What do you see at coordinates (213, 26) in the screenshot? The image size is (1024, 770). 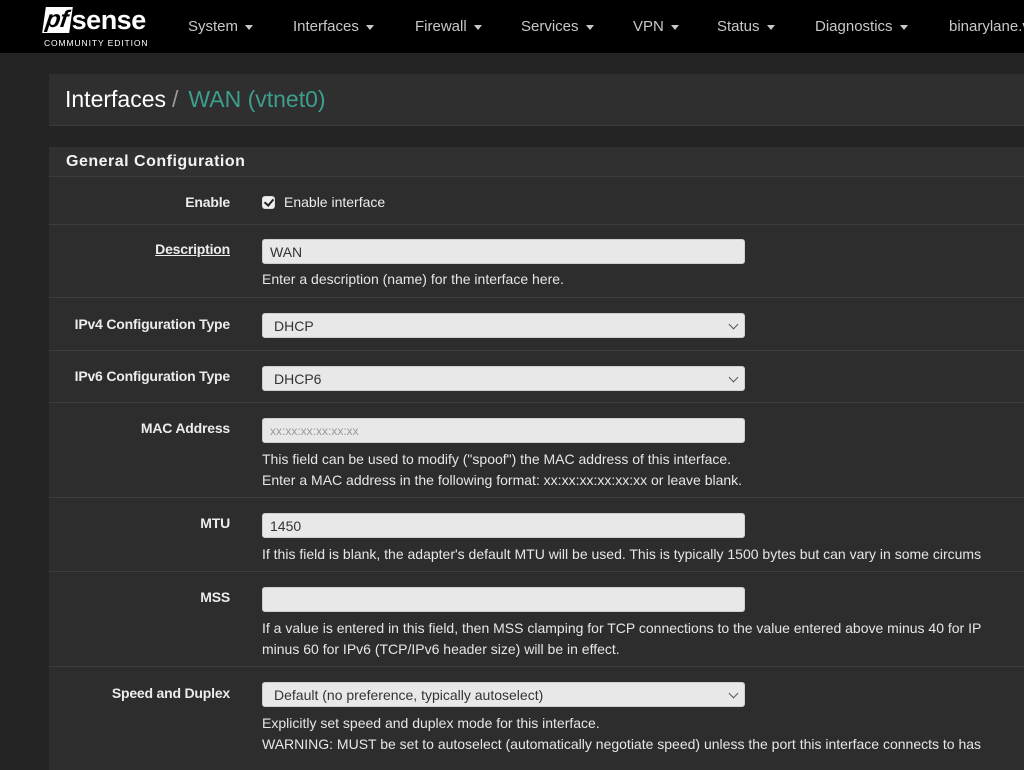 I see `nav-system-label: System` at bounding box center [213, 26].